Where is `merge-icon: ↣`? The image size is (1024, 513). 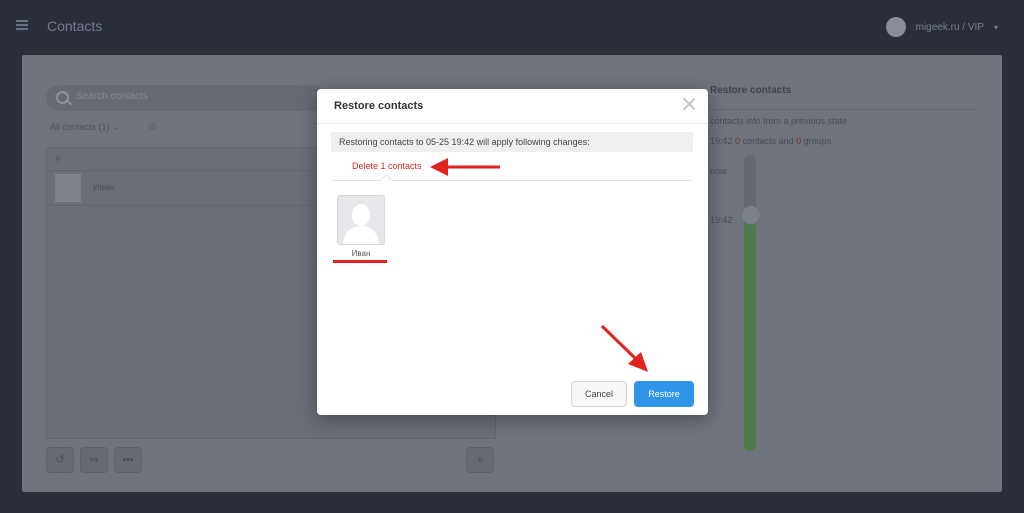
merge-icon: ↣ is located at coordinates (94, 460).